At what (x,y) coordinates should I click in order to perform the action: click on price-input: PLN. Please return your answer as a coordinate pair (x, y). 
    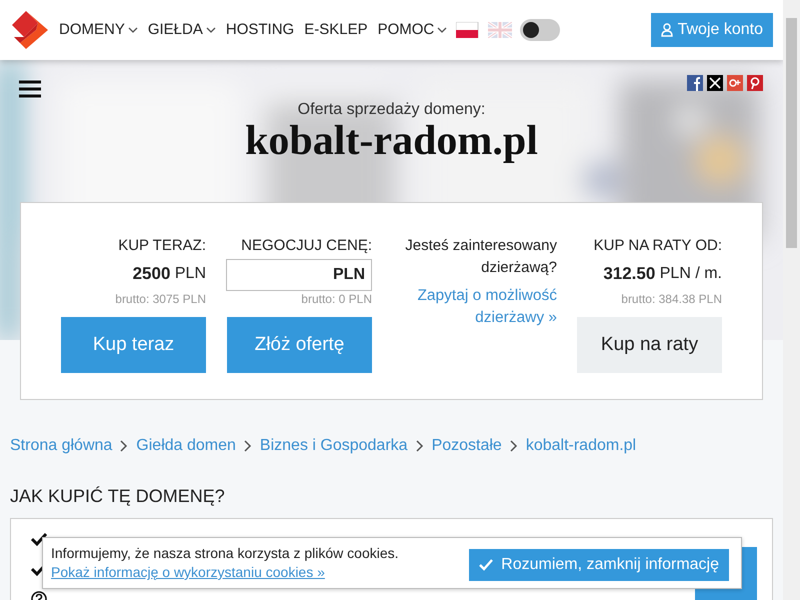
    Looking at the image, I should click on (299, 275).